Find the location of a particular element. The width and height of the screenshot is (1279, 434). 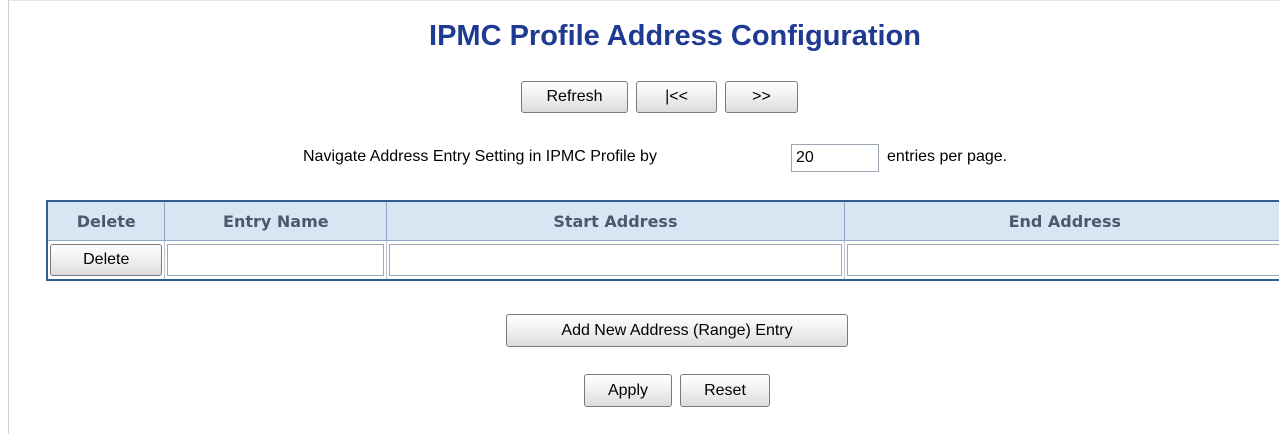

add-address-entry-button: Add New Address (Range) Entry is located at coordinates (677, 330).